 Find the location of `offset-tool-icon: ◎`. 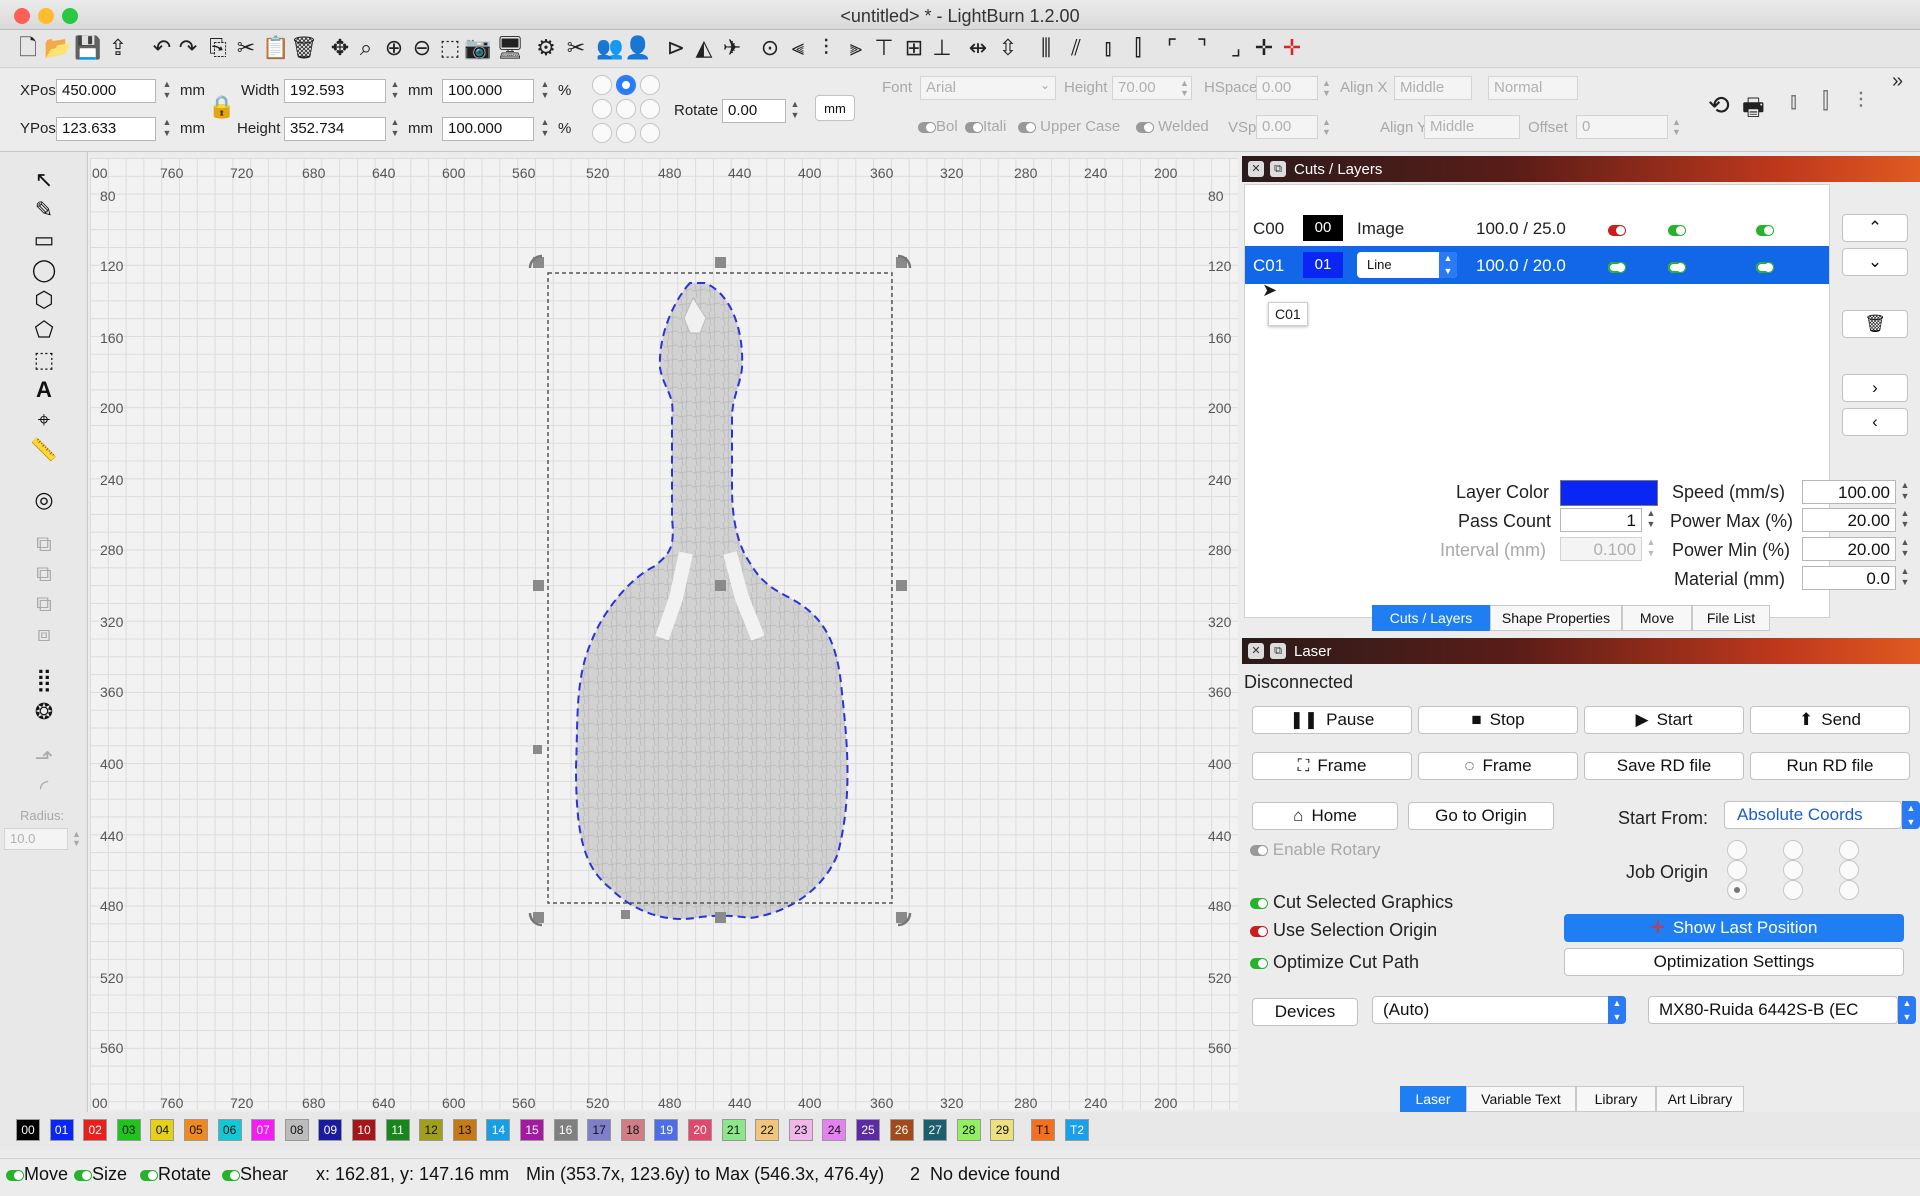

offset-tool-icon: ◎ is located at coordinates (44, 500).